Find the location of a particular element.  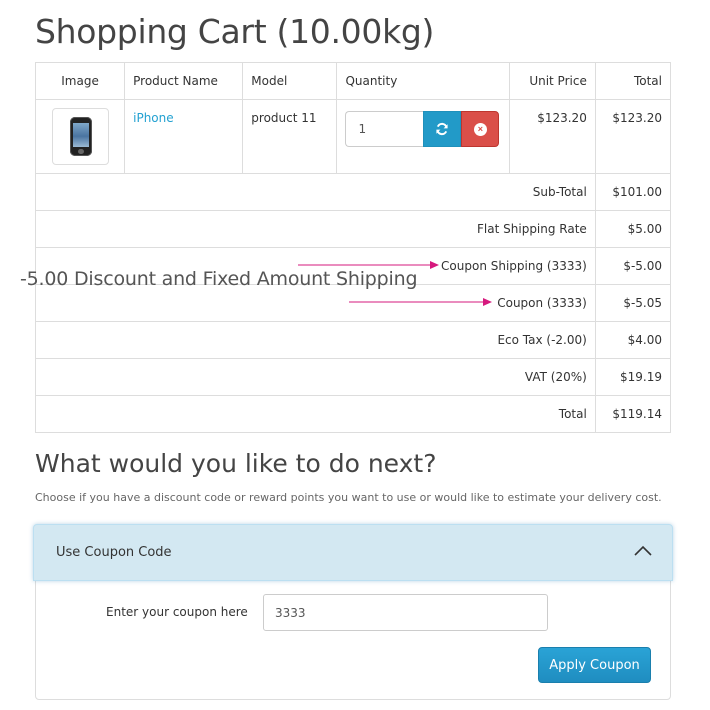

item-quantity-cell: × is located at coordinates (423, 136).